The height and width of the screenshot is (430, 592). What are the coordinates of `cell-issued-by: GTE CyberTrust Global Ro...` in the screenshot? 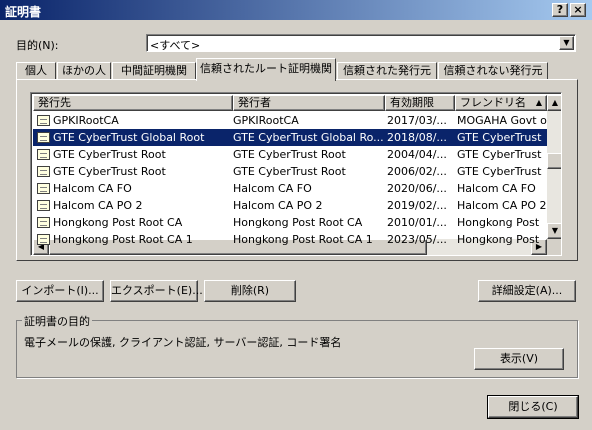 It's located at (308, 137).